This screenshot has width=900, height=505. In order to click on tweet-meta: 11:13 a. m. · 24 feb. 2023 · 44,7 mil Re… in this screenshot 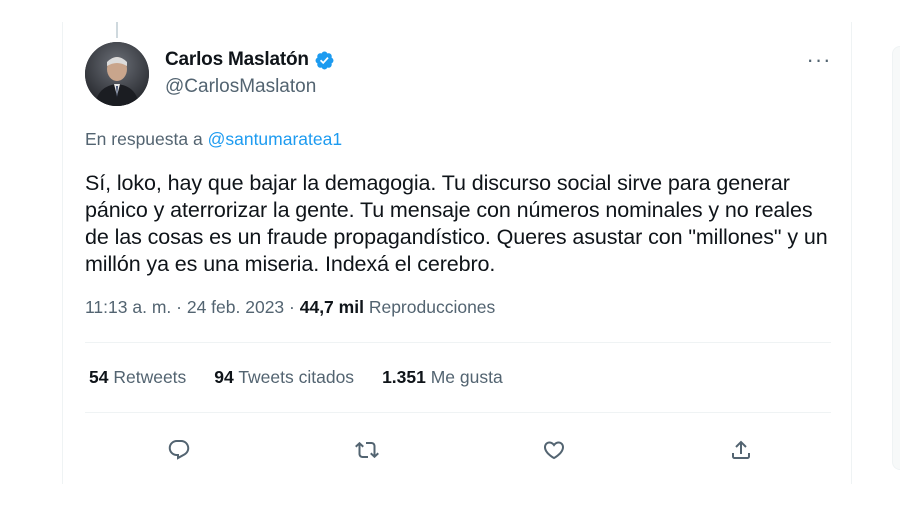, I will do `click(290, 307)`.